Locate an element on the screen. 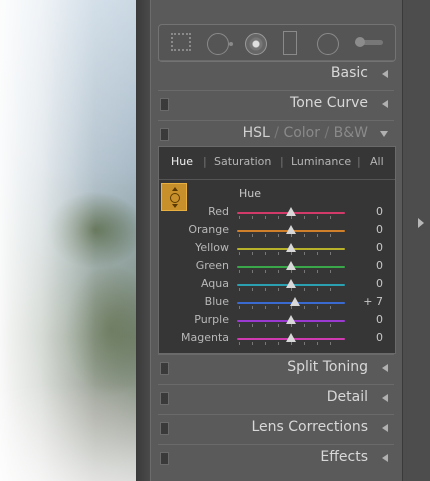 Image resolution: width=430 pixels, height=481 pixels. section-hsl: HSL / Color / B&W is located at coordinates (276, 133).